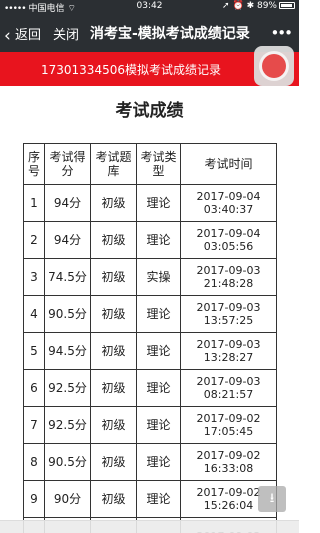 The image size is (320, 533). What do you see at coordinates (272, 499) in the screenshot?
I see `scroll-to-top-icon: ⭳` at bounding box center [272, 499].